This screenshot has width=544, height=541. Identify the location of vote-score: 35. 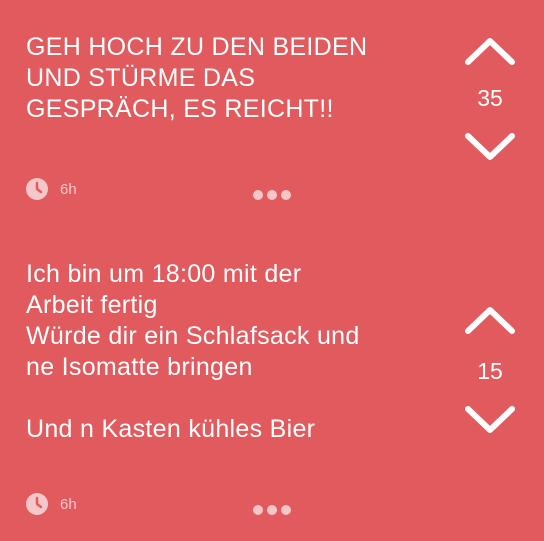
(490, 98).